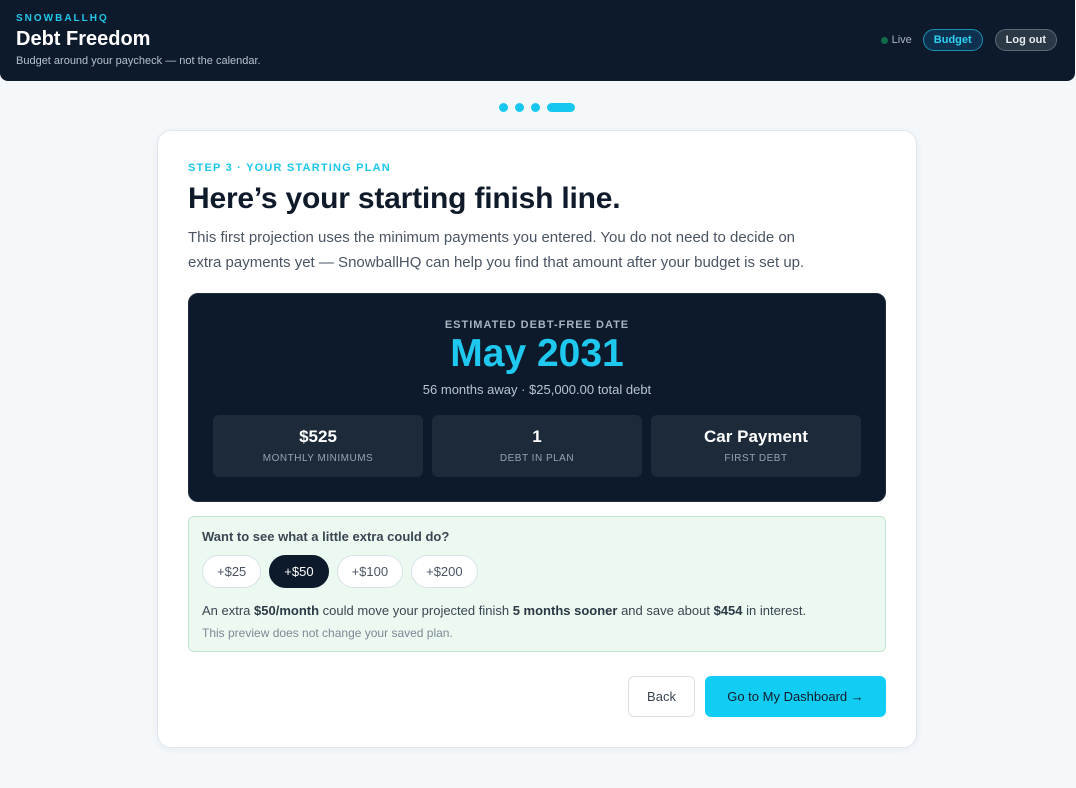  What do you see at coordinates (795, 696) in the screenshot?
I see `go-to-dashboard-button: Go to My Dashboard →` at bounding box center [795, 696].